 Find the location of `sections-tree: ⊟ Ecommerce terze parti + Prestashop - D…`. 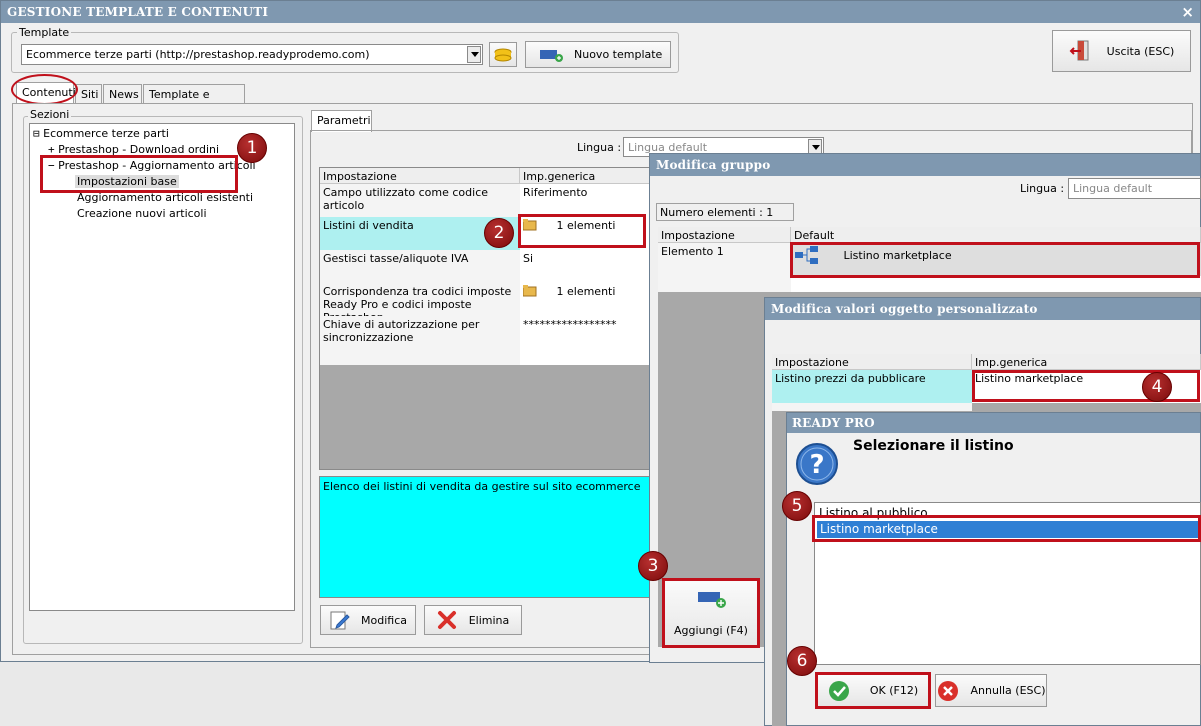

sections-tree: ⊟ Ecommerce terze parti + Prestashop - D… is located at coordinates (162, 367).